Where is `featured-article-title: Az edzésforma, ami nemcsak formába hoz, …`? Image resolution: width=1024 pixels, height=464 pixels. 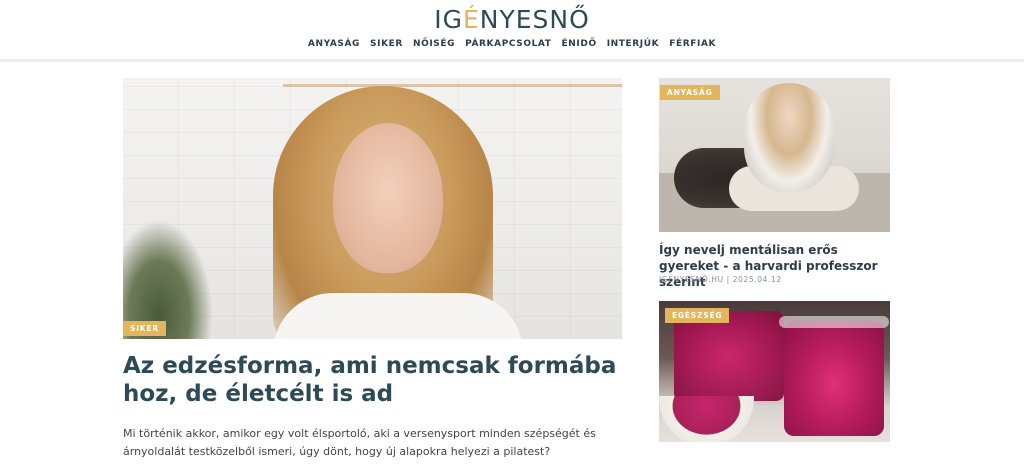 featured-article-title: Az edzésforma, ami nemcsak formába hoz, … is located at coordinates (373, 380).